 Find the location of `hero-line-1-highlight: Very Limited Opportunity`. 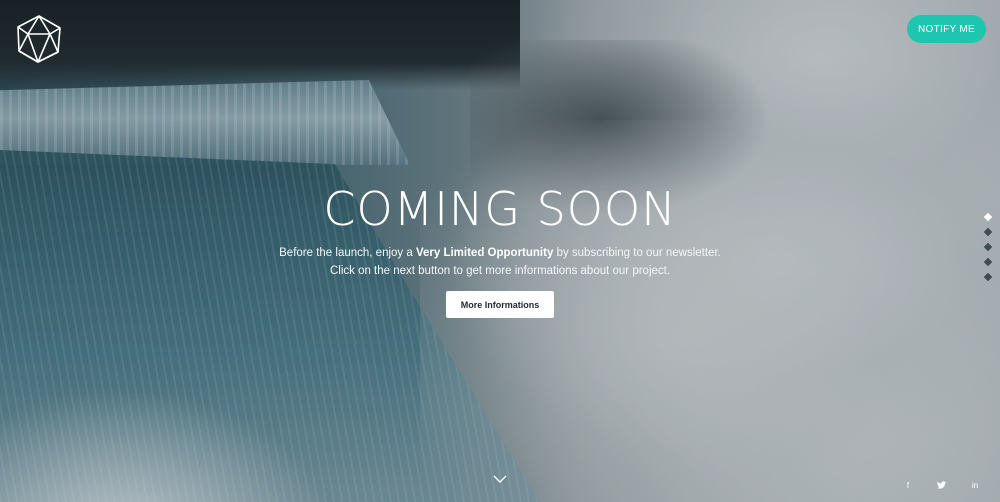

hero-line-1-highlight: Very Limited Opportunity is located at coordinates (484, 253).